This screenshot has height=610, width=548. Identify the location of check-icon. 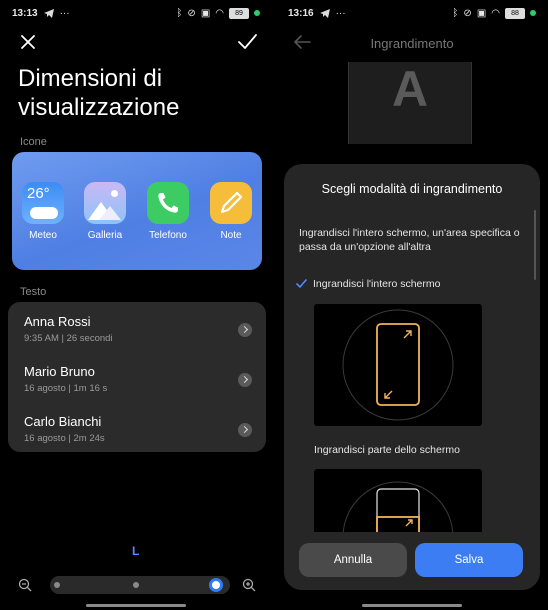
(301, 284).